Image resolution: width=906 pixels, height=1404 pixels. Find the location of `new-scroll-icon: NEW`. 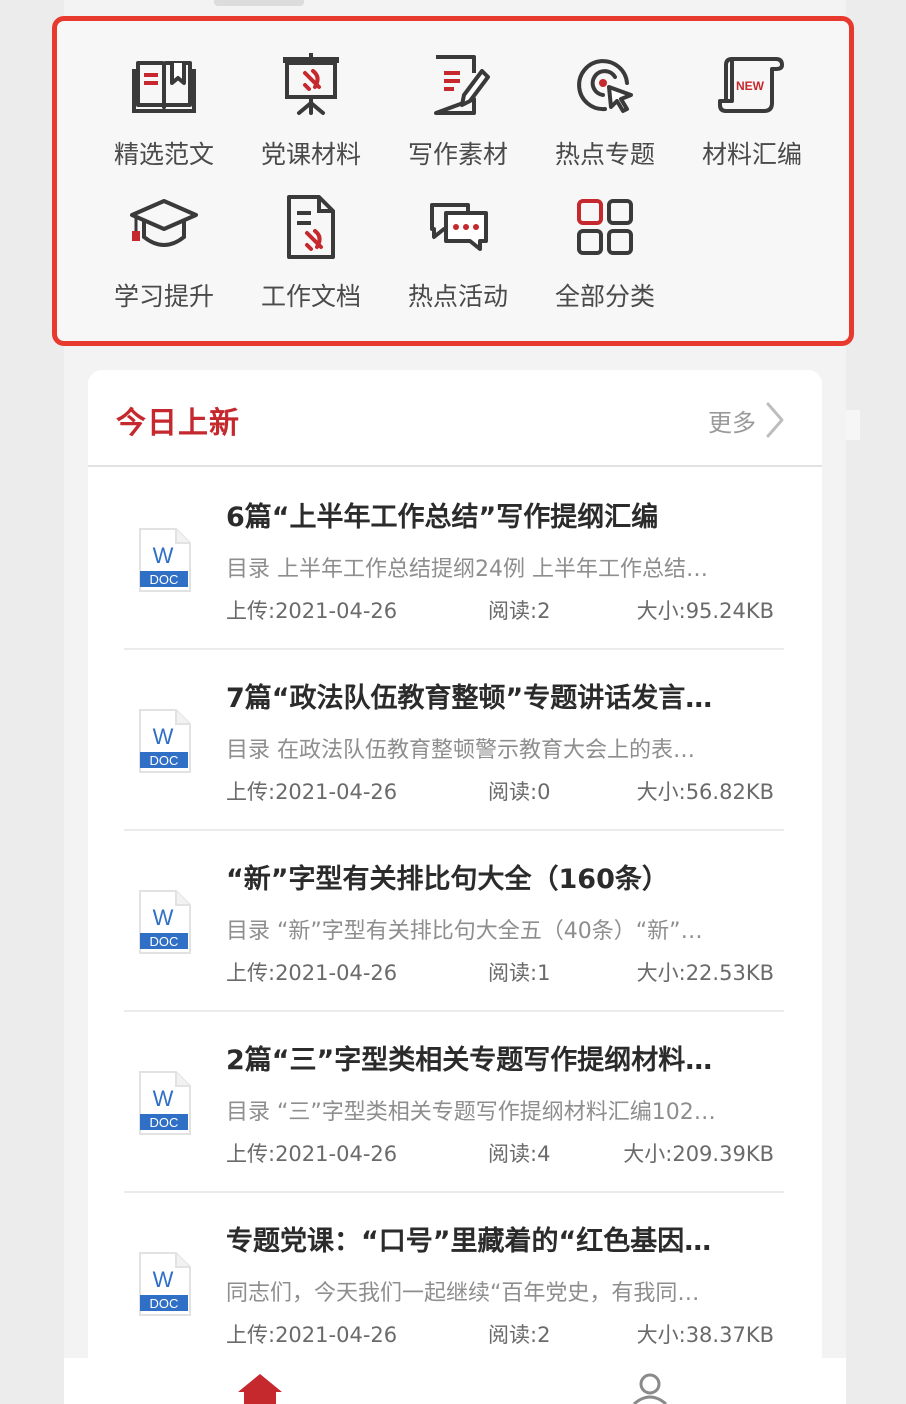

new-scroll-icon: NEW is located at coordinates (752, 85).